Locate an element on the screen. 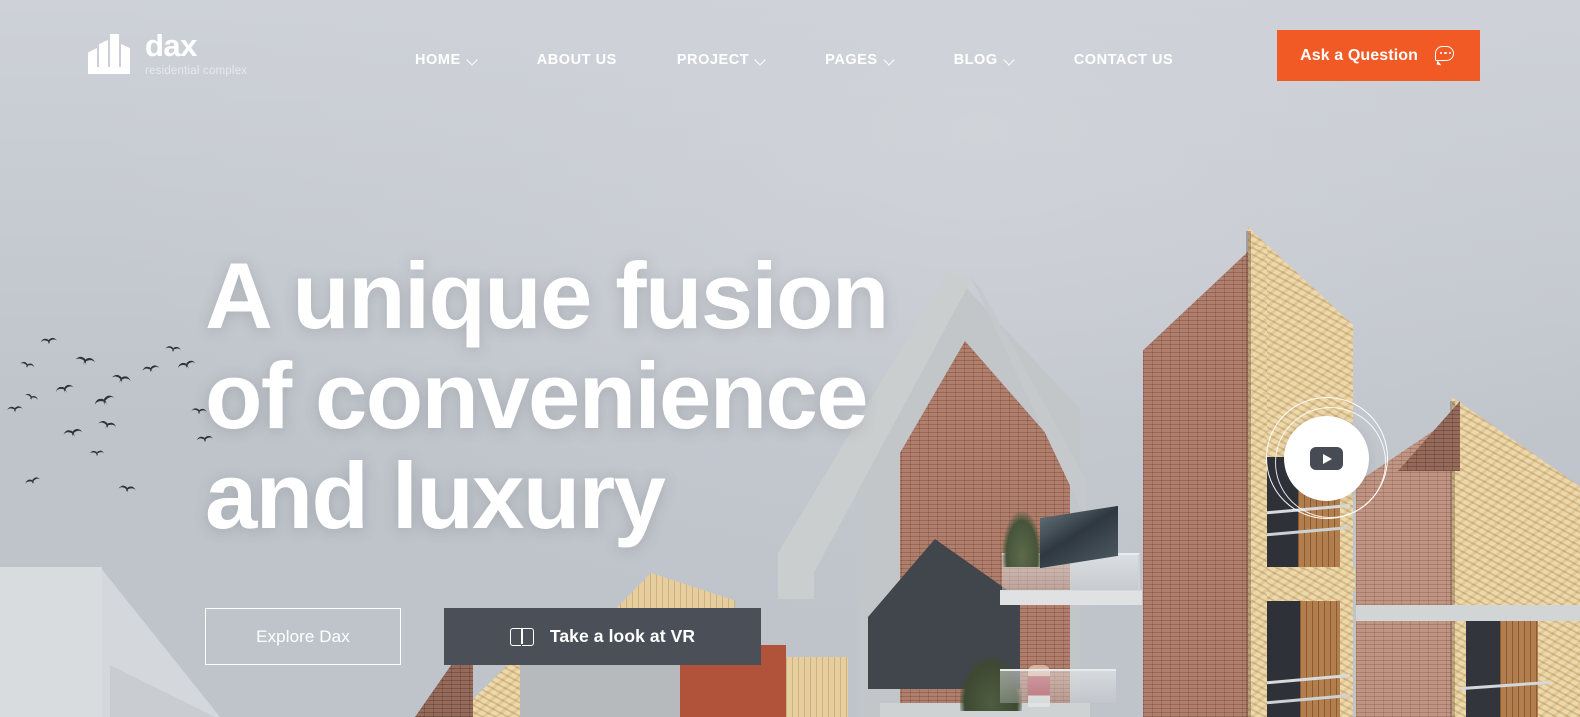 The height and width of the screenshot is (717, 1580). tower-slab-mid is located at coordinates (1305, 580).